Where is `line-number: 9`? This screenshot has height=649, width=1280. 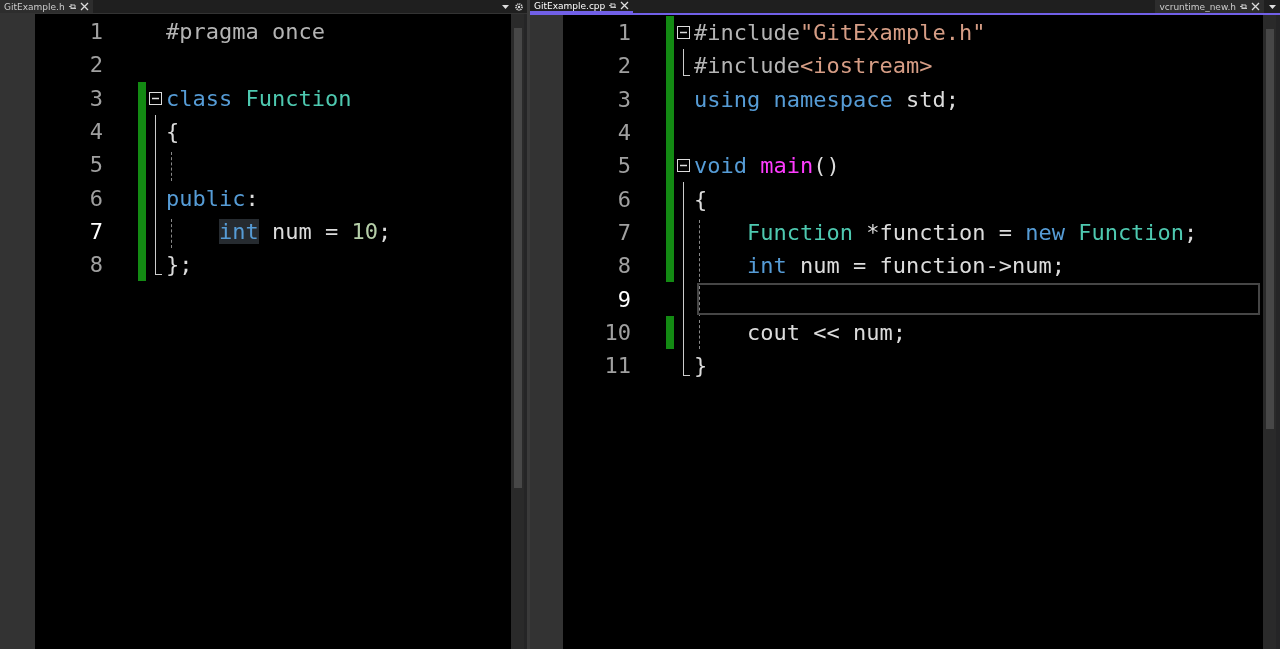
line-number: 9 is located at coordinates (623, 299).